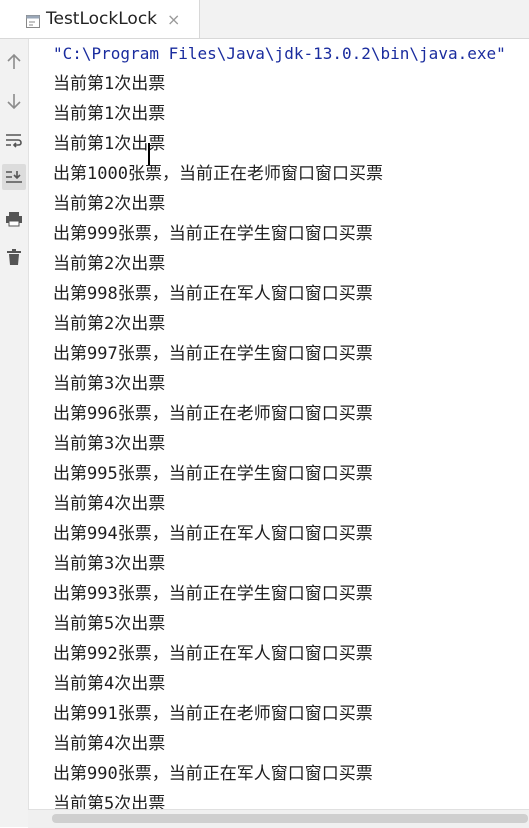 The image size is (529, 828). I want to click on console-line: 出第993张票，当前正在学生窗口窗口买票, so click(213, 594).